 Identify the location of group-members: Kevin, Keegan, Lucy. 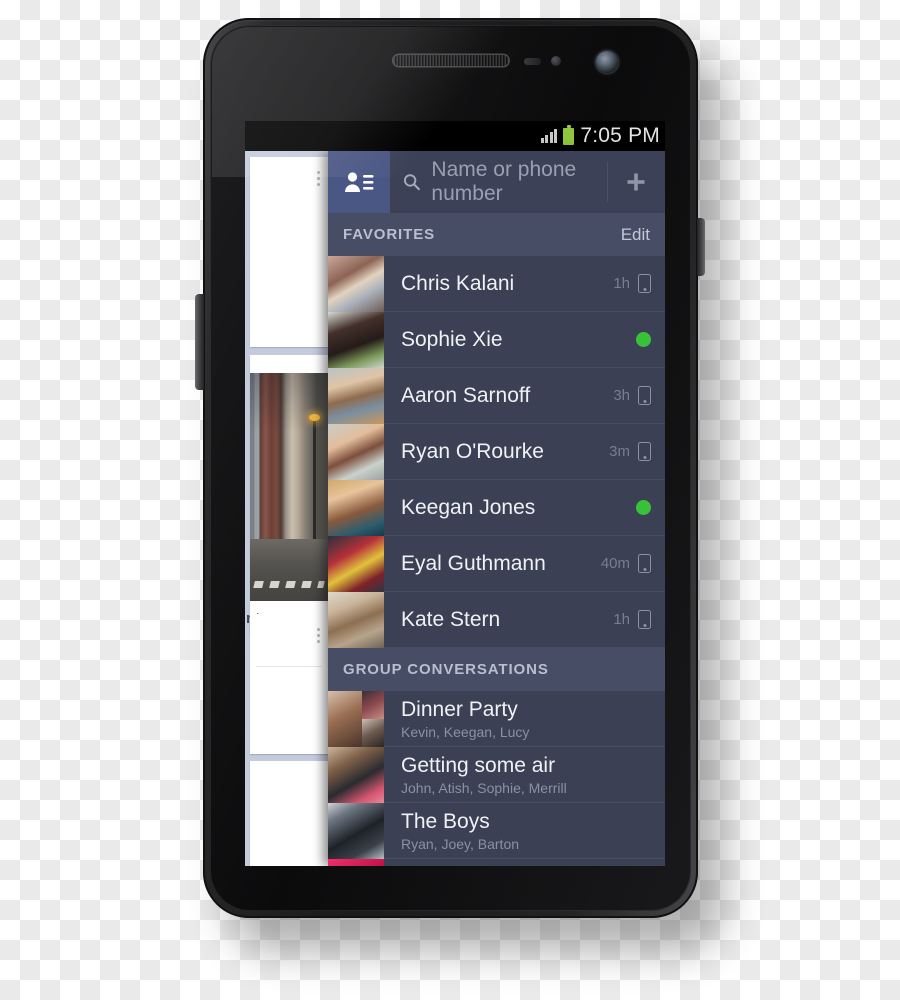
(465, 731).